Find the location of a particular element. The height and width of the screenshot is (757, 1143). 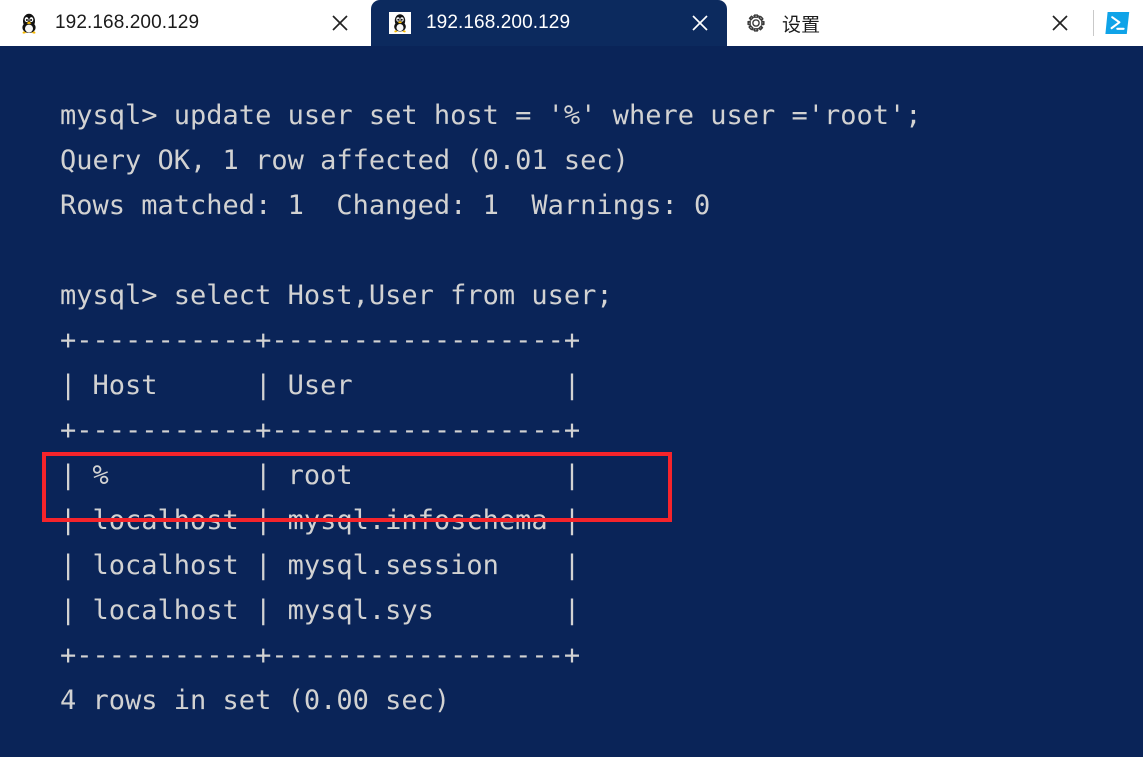

terminal-line: Query OK, 1 row affected (0.01 sec) is located at coordinates (344, 160).